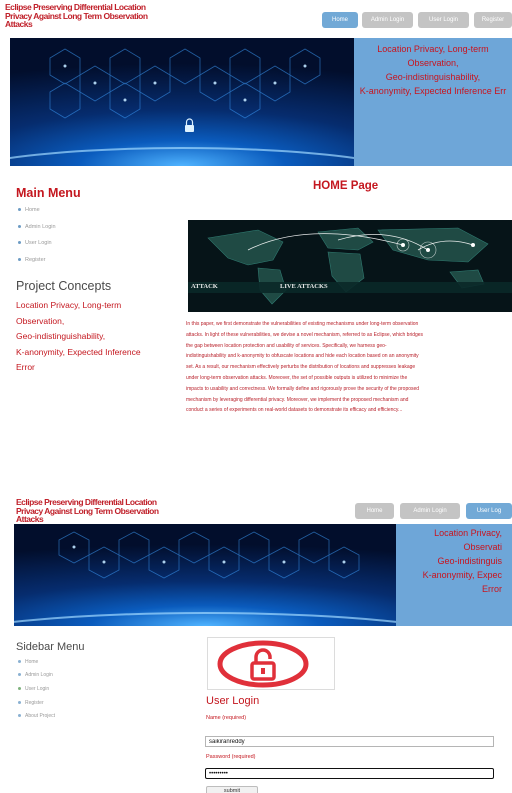 The height and width of the screenshot is (793, 512). I want to click on sidebar-item-register: Register, so click(31, 703).